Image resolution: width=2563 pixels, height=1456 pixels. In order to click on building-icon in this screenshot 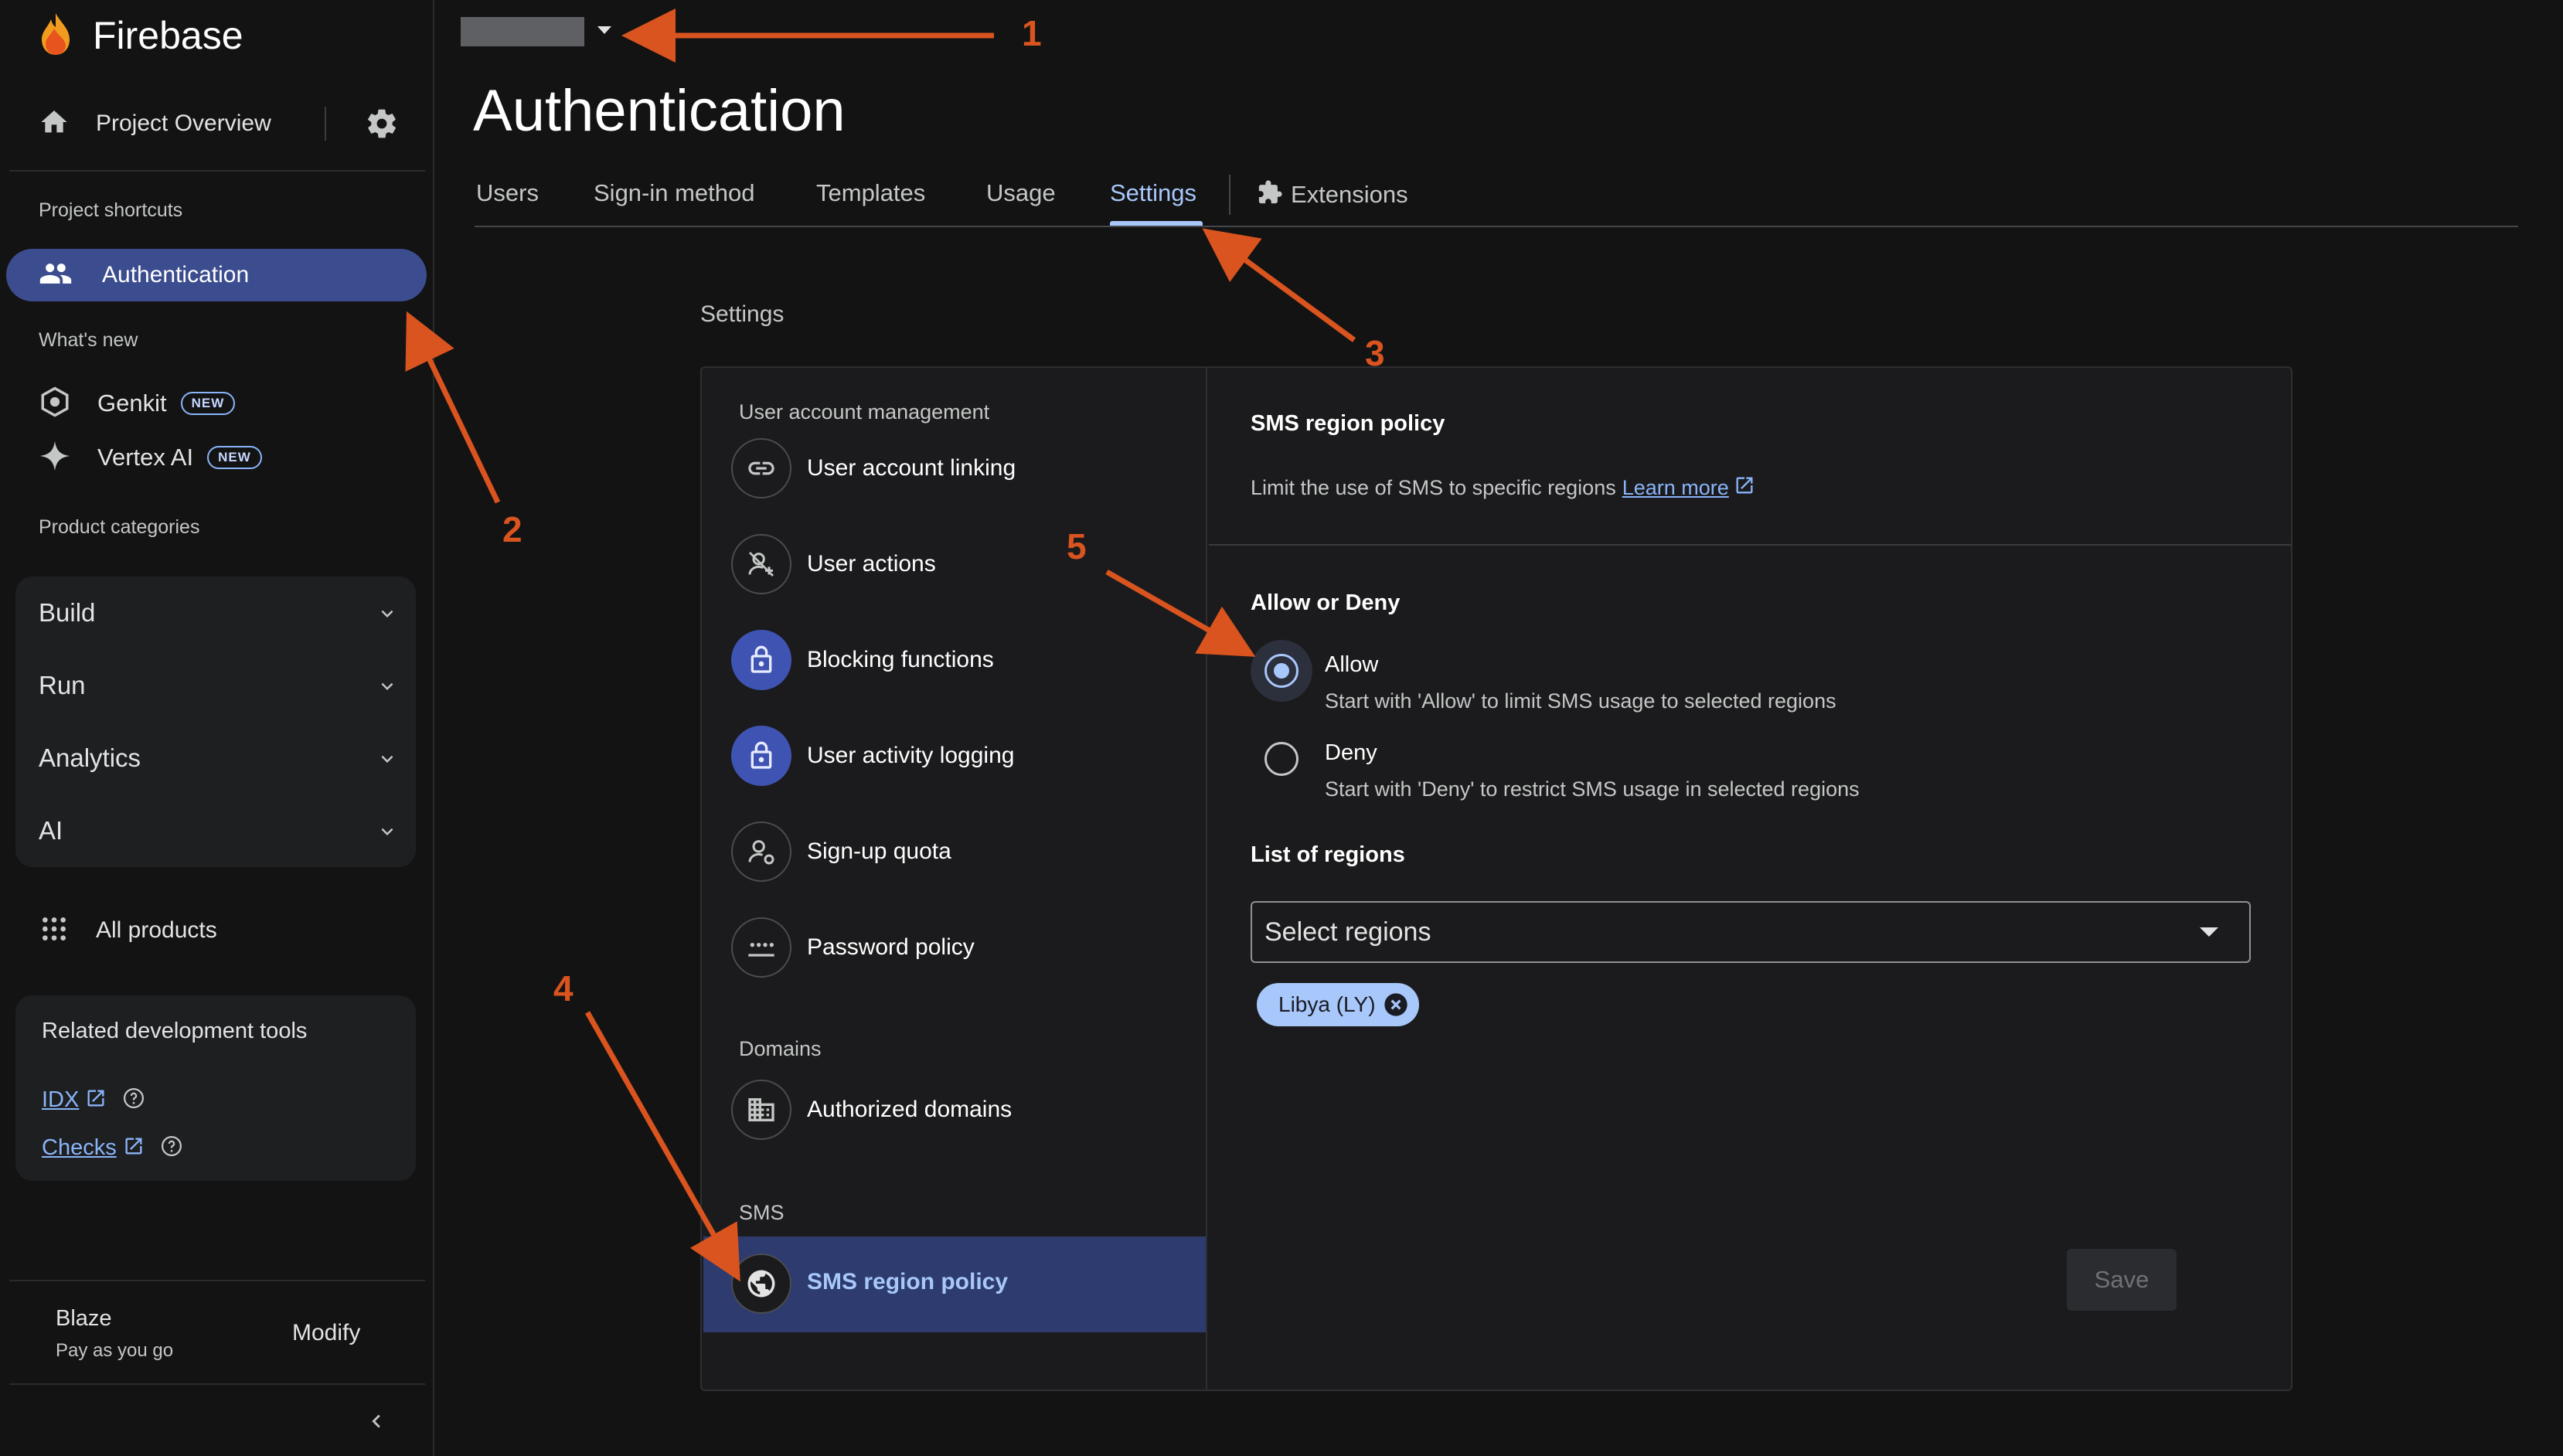, I will do `click(761, 1110)`.